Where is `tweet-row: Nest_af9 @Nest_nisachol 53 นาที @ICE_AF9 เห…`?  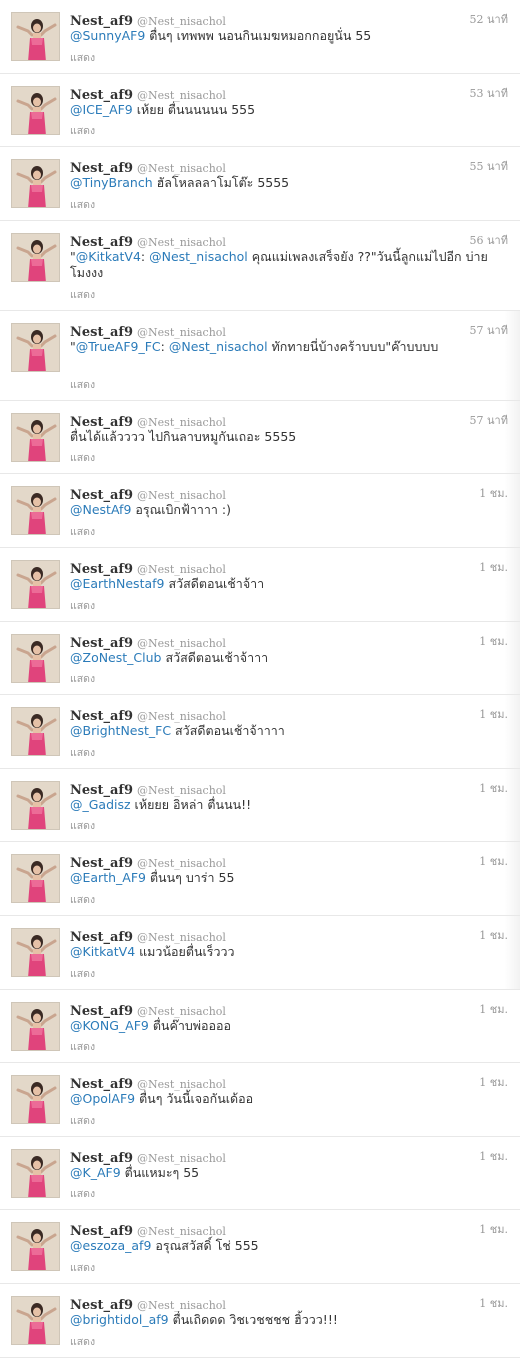 tweet-row: Nest_af9 @Nest_nisachol 53 นาที @ICE_AF9 เห… is located at coordinates (260, 110).